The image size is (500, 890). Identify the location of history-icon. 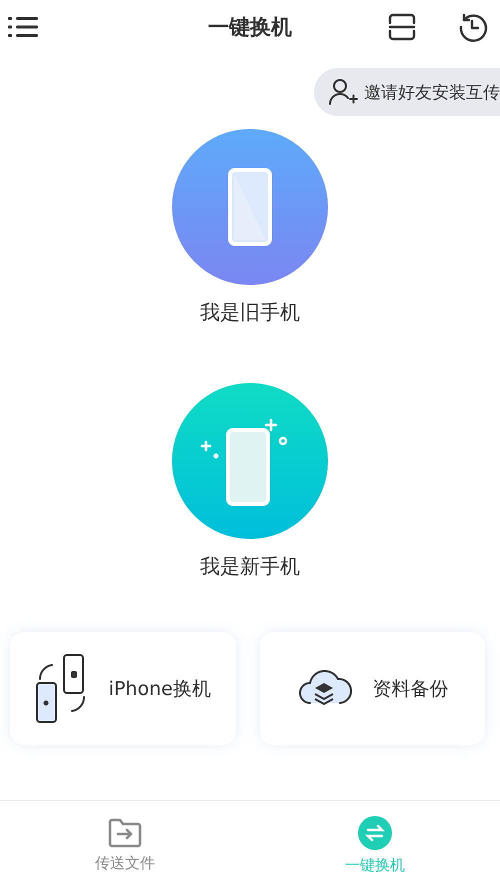
(473, 27).